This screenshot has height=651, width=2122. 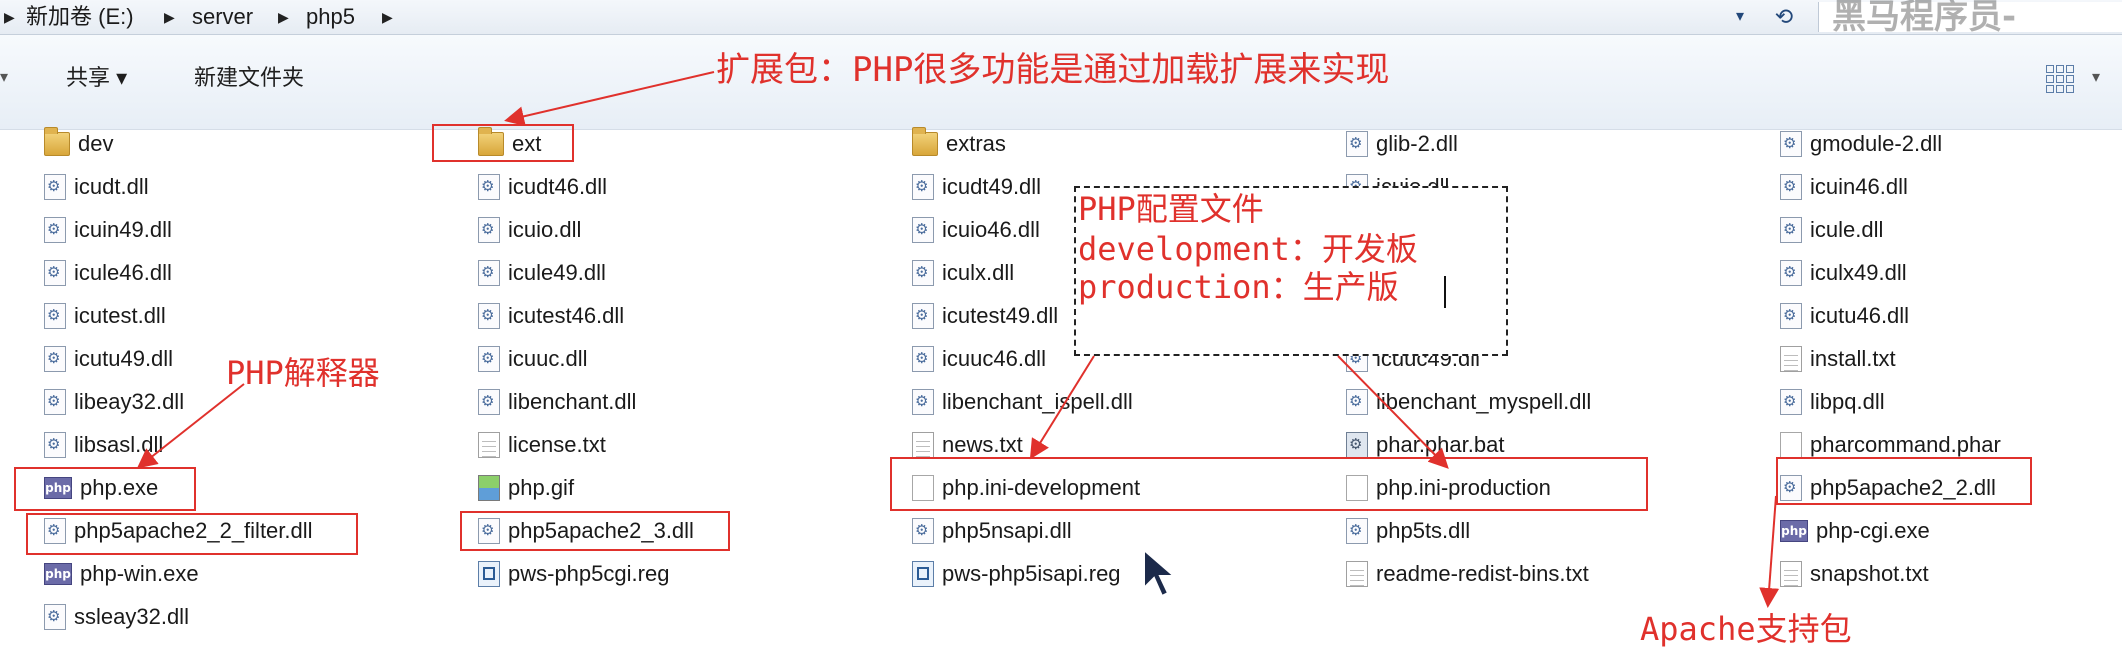 I want to click on arrow-to-ext, so click(x=609, y=99).